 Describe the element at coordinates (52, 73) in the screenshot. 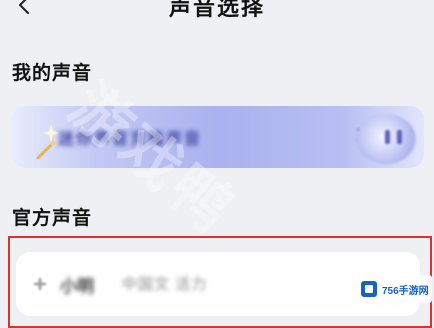

I see `my-voice-section-title: 我的声音` at that location.